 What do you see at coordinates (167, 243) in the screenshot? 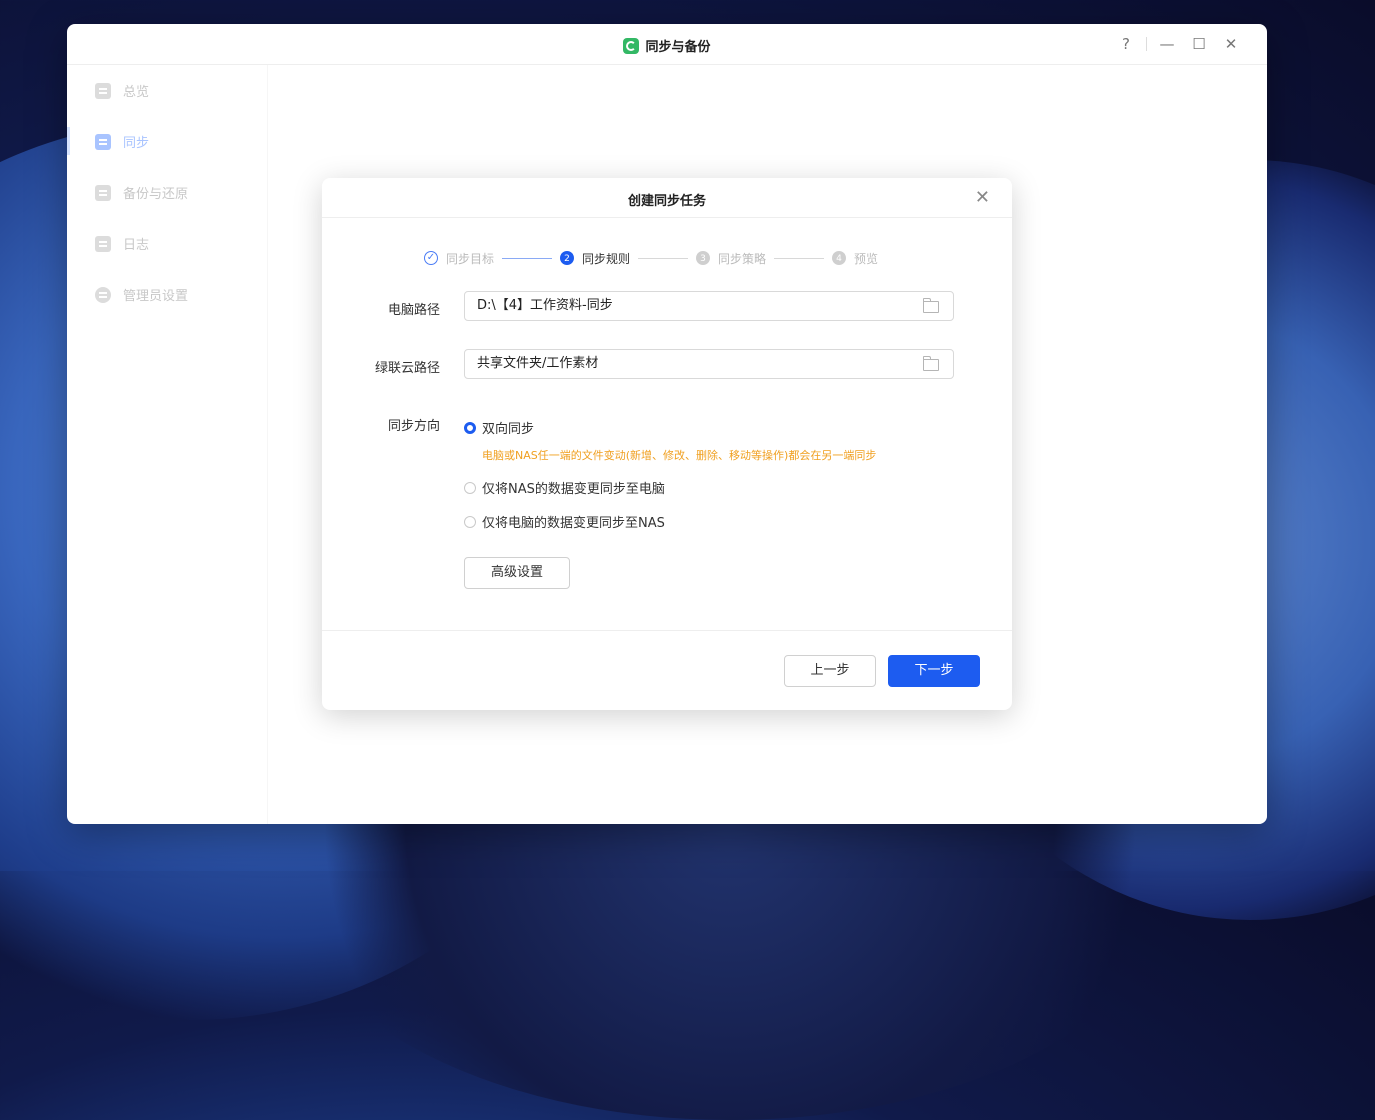
I see `sidebar-item-log: 日志` at bounding box center [167, 243].